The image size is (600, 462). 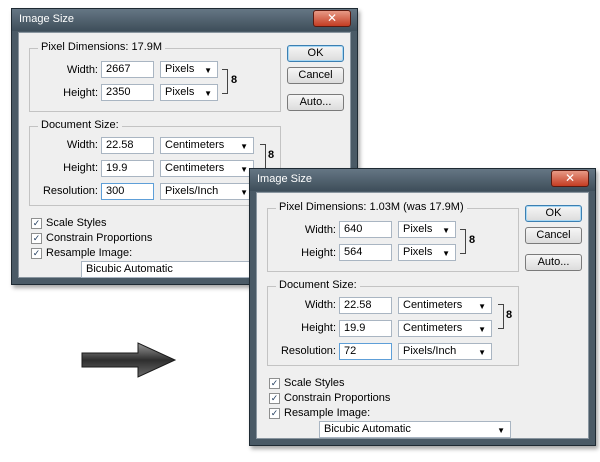 I want to click on close-icon: ✕, so click(x=332, y=18).